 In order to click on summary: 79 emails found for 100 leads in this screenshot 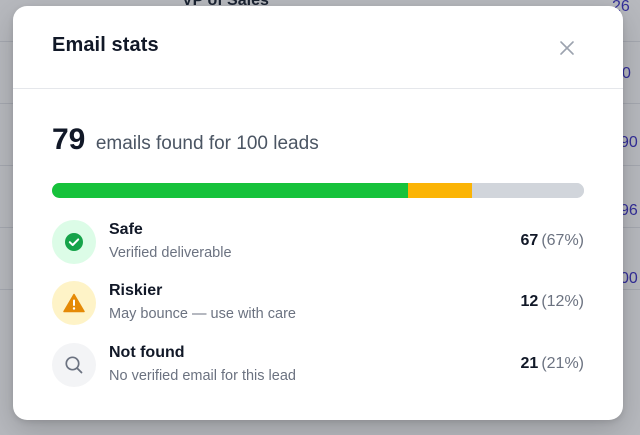, I will do `click(185, 140)`.